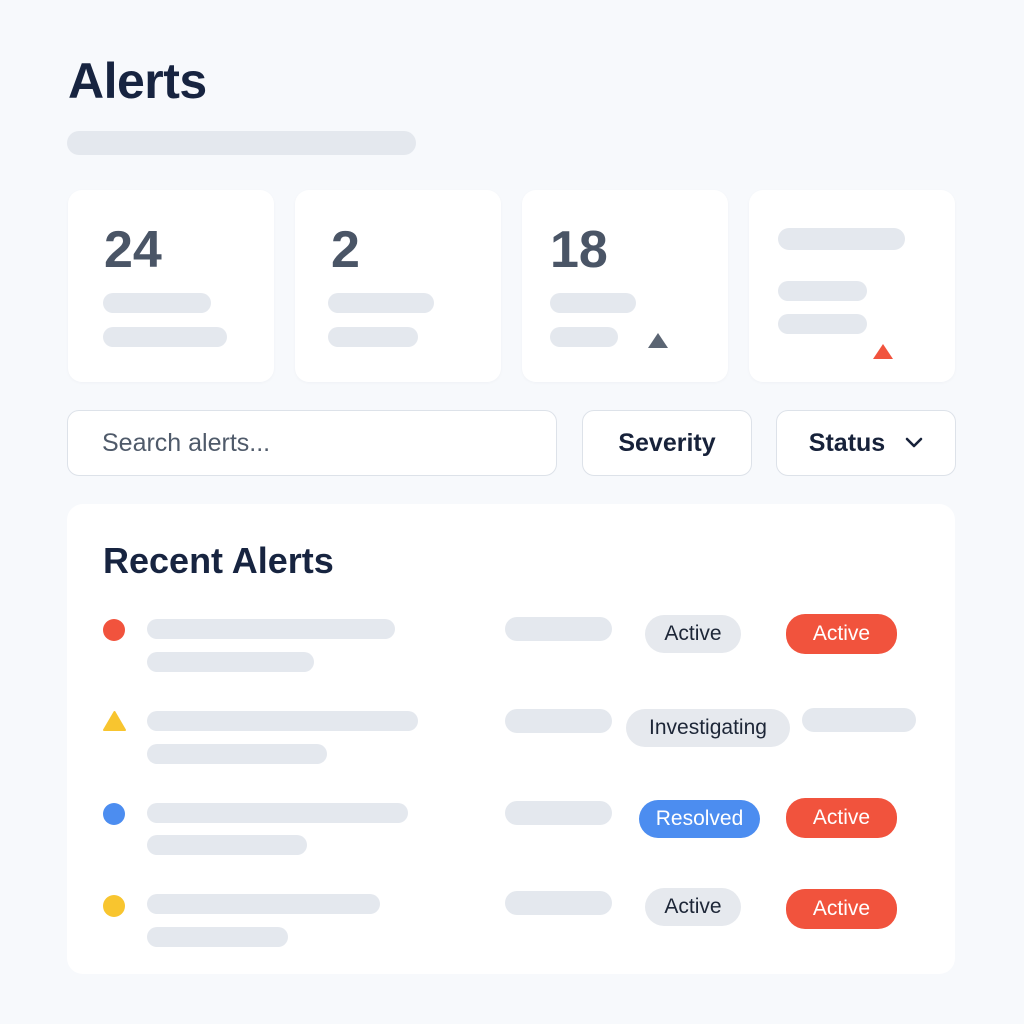 The image size is (1024, 1024). Describe the element at coordinates (114, 723) in the screenshot. I see `yellow-triangle-icon` at that location.